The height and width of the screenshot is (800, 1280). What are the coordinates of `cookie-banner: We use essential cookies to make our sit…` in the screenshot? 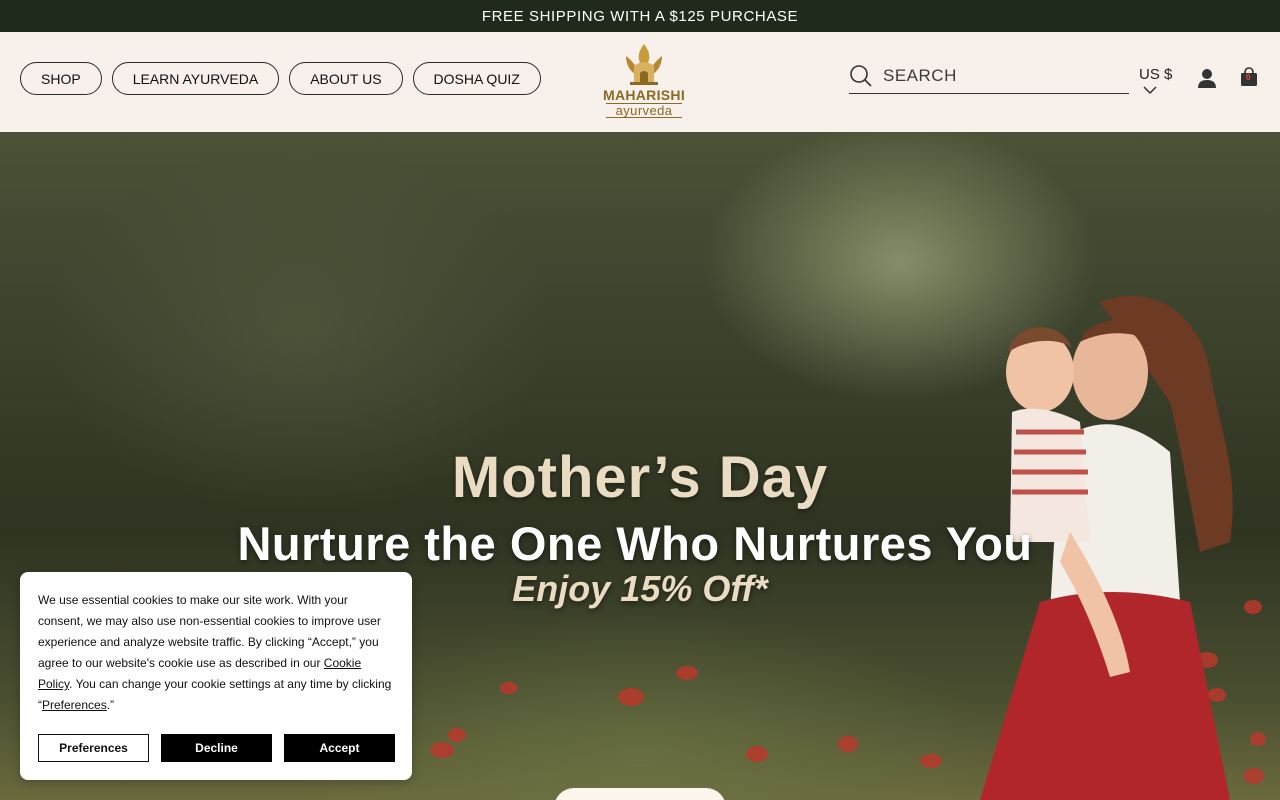 It's located at (216, 676).